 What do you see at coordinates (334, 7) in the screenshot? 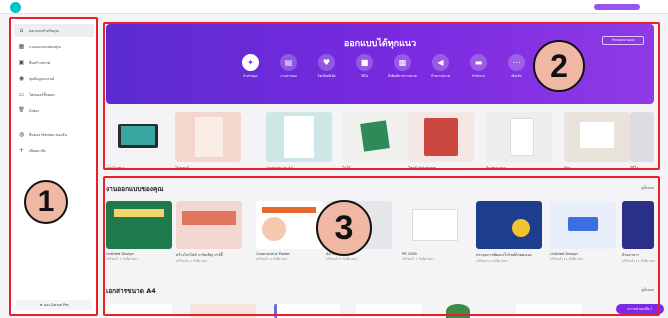
I see `top-bar` at bounding box center [334, 7].